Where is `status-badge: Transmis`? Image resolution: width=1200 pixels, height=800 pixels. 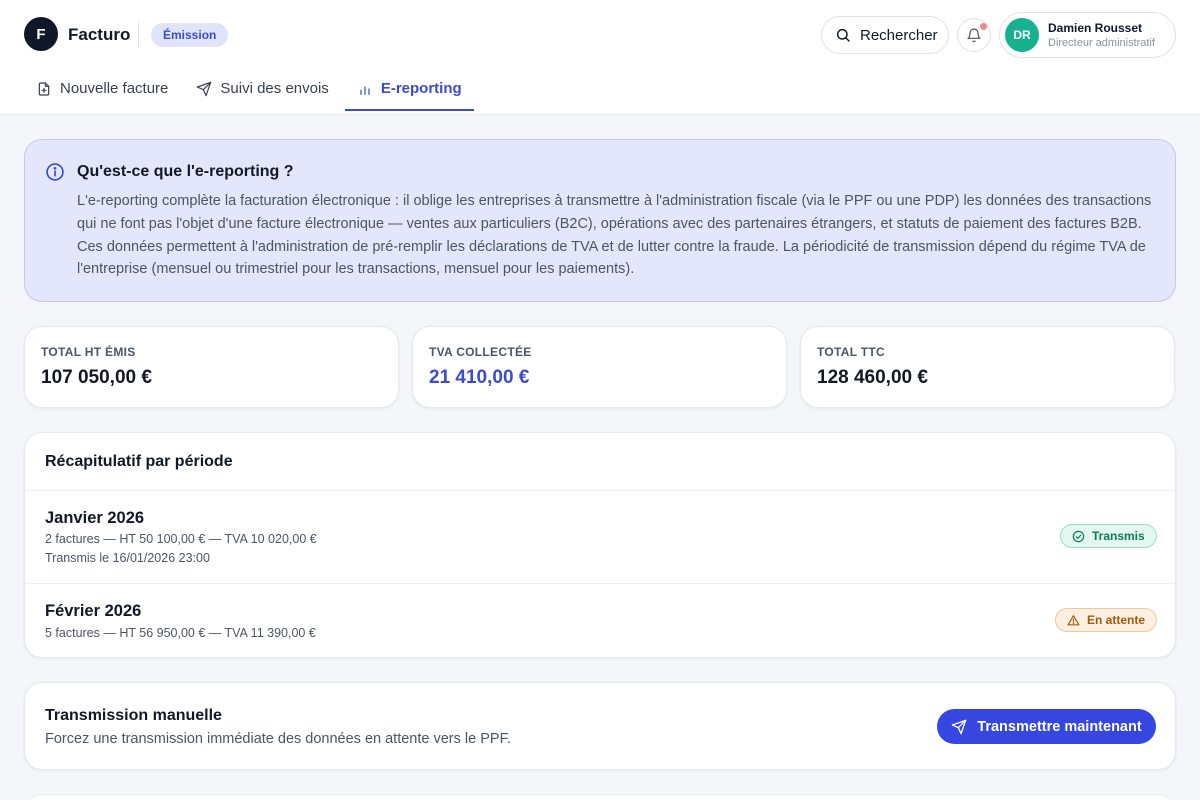
status-badge: Transmis is located at coordinates (1108, 536).